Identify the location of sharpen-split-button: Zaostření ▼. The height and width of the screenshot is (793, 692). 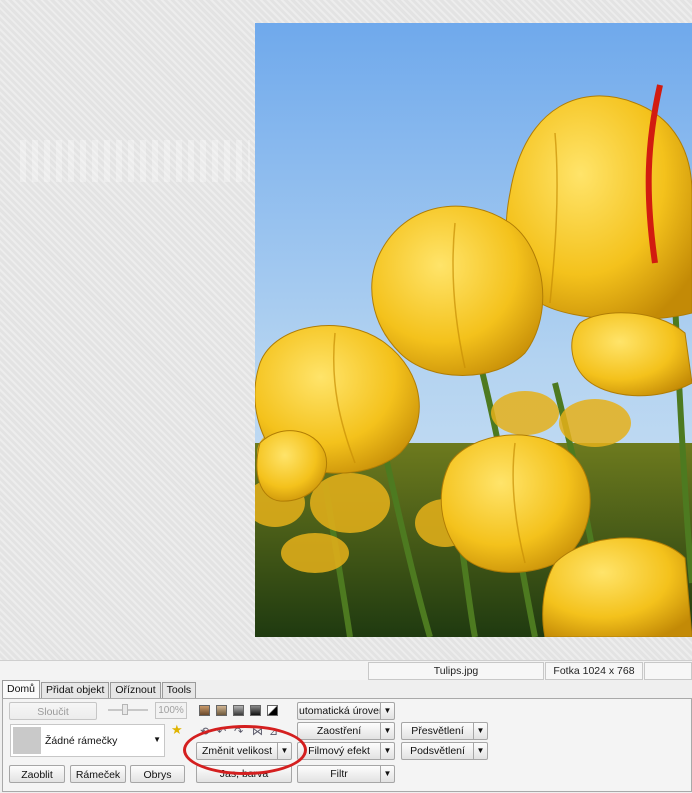
(346, 731).